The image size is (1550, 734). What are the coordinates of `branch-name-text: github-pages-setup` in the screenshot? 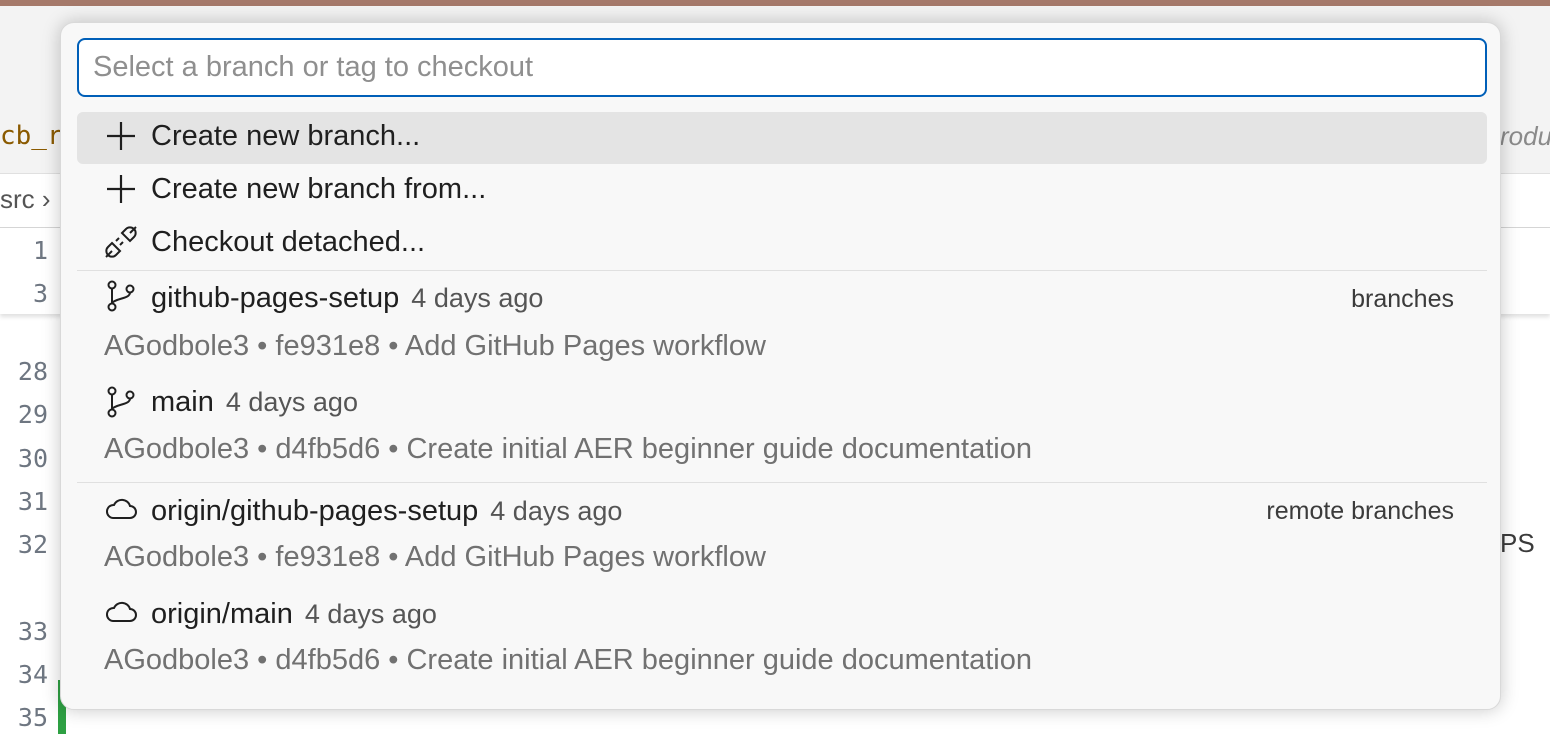 It's located at (275, 298).